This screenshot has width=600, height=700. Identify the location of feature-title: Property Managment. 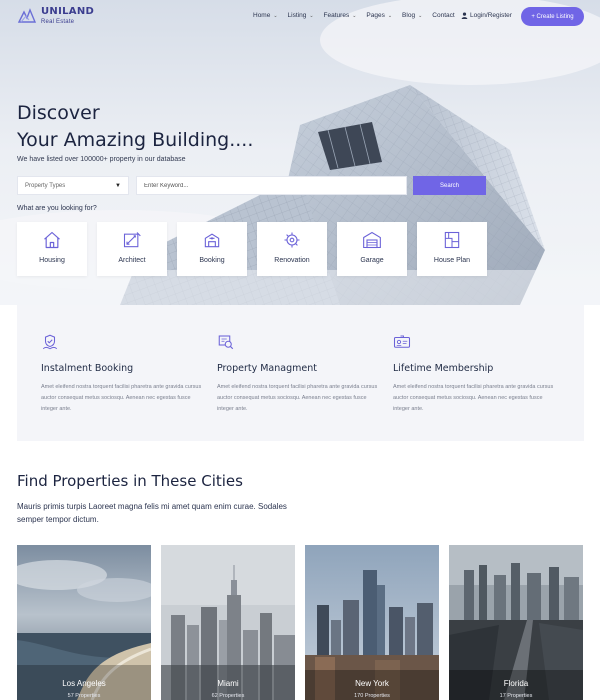
(267, 368).